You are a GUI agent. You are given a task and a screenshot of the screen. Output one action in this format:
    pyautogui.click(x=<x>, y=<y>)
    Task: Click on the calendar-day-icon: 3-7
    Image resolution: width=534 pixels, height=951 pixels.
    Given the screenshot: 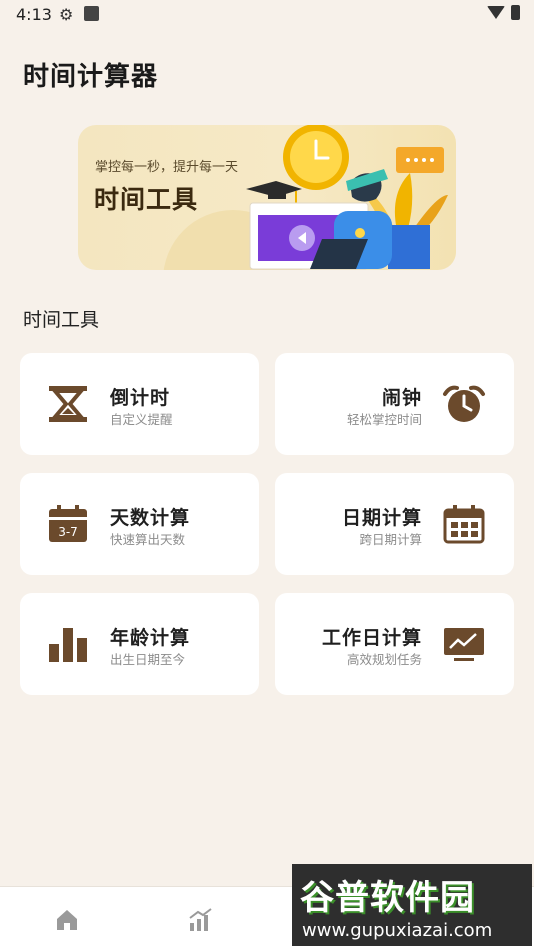 What is the action you would take?
    pyautogui.click(x=68, y=523)
    